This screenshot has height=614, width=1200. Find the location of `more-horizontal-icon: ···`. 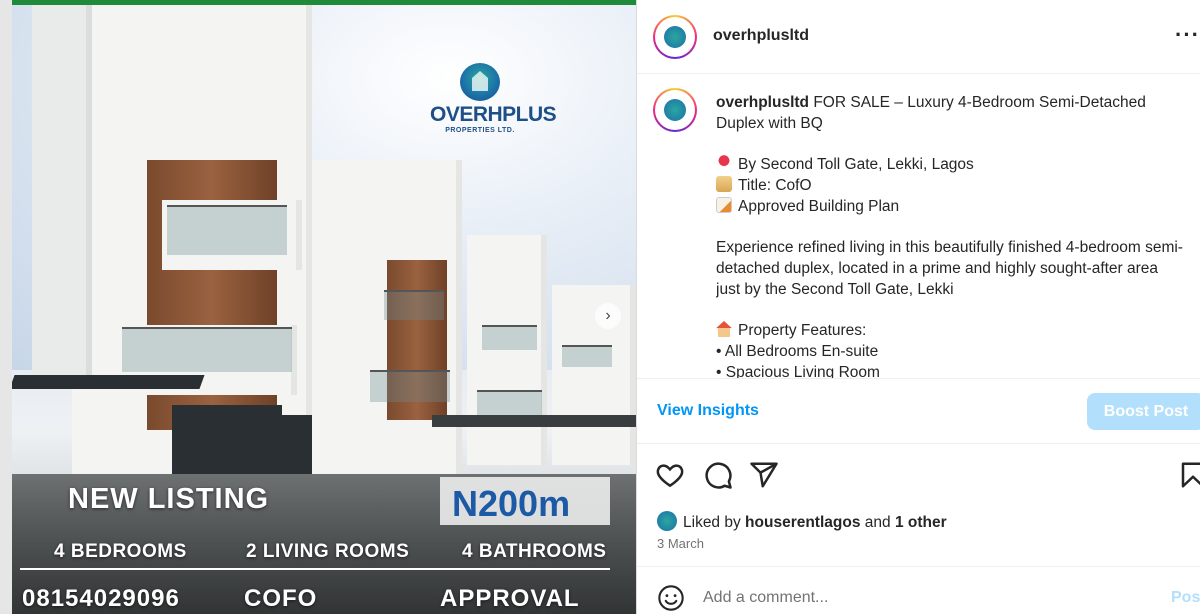

more-horizontal-icon: ··· is located at coordinates (1187, 35).